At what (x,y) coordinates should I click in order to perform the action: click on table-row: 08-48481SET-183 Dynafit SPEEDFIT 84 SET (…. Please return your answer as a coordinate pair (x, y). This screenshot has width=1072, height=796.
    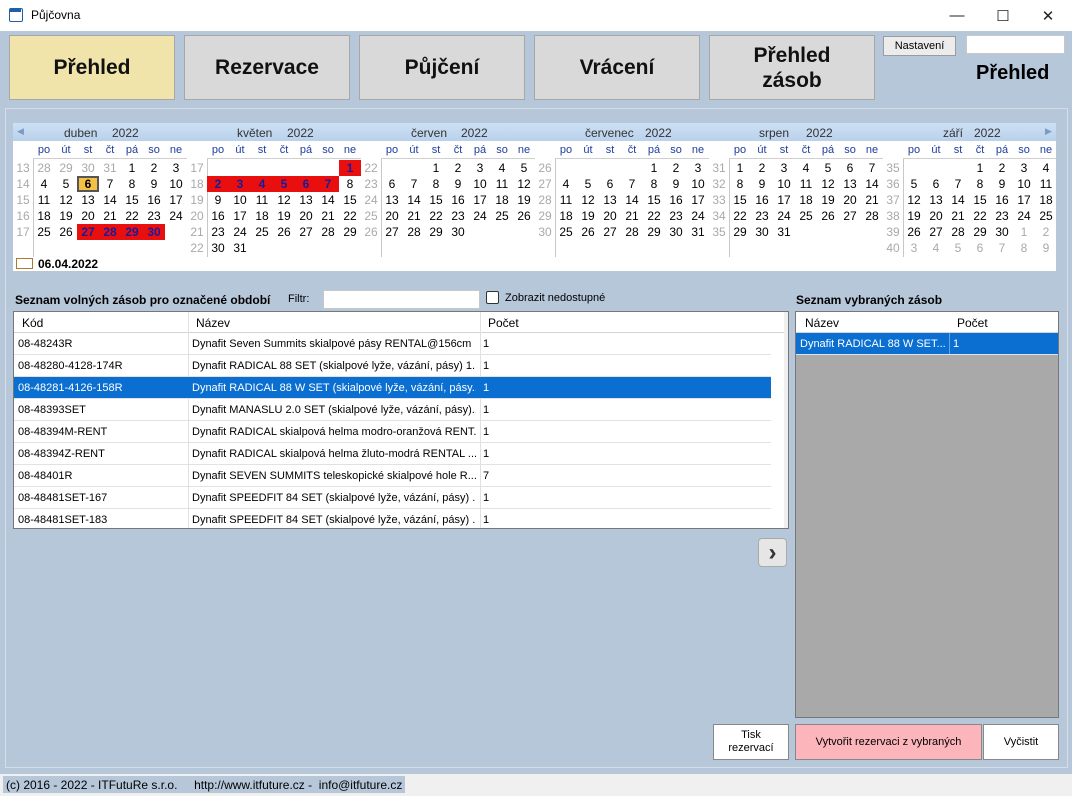
    Looking at the image, I should click on (392, 518).